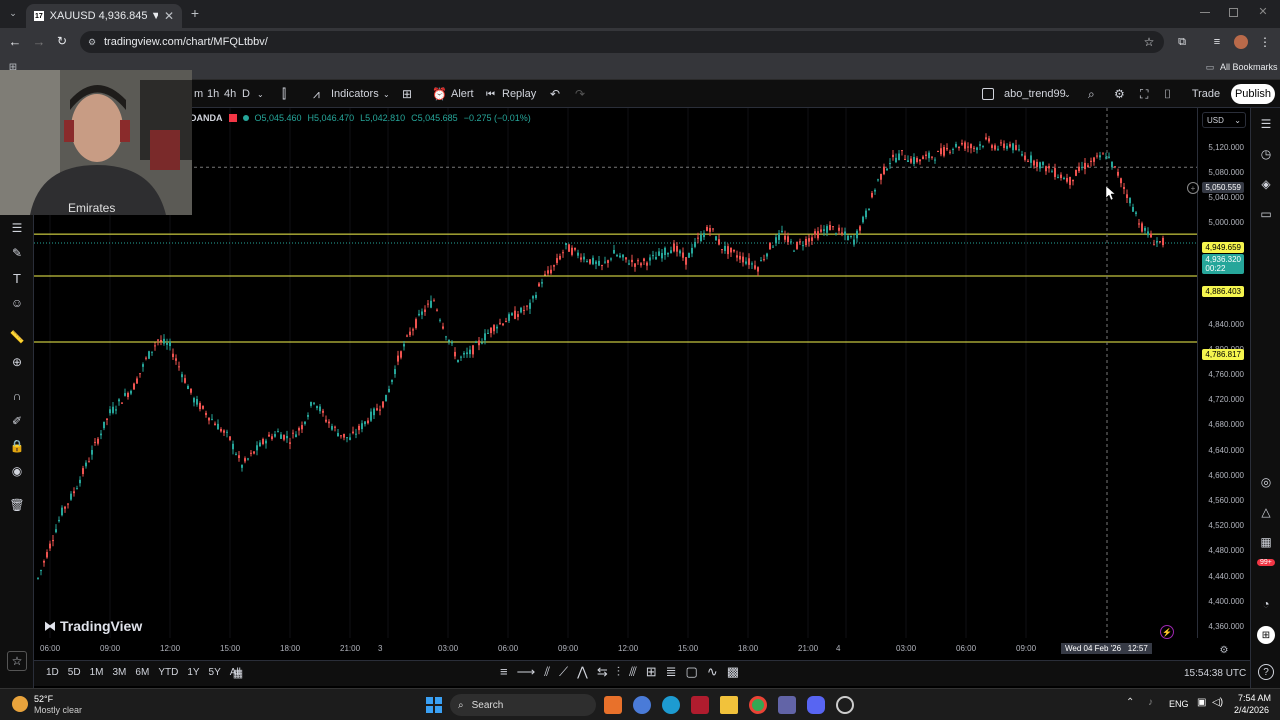 This screenshot has height=720, width=1280. What do you see at coordinates (17, 661) in the screenshot?
I see `favorites-star-icon: ☆` at bounding box center [17, 661].